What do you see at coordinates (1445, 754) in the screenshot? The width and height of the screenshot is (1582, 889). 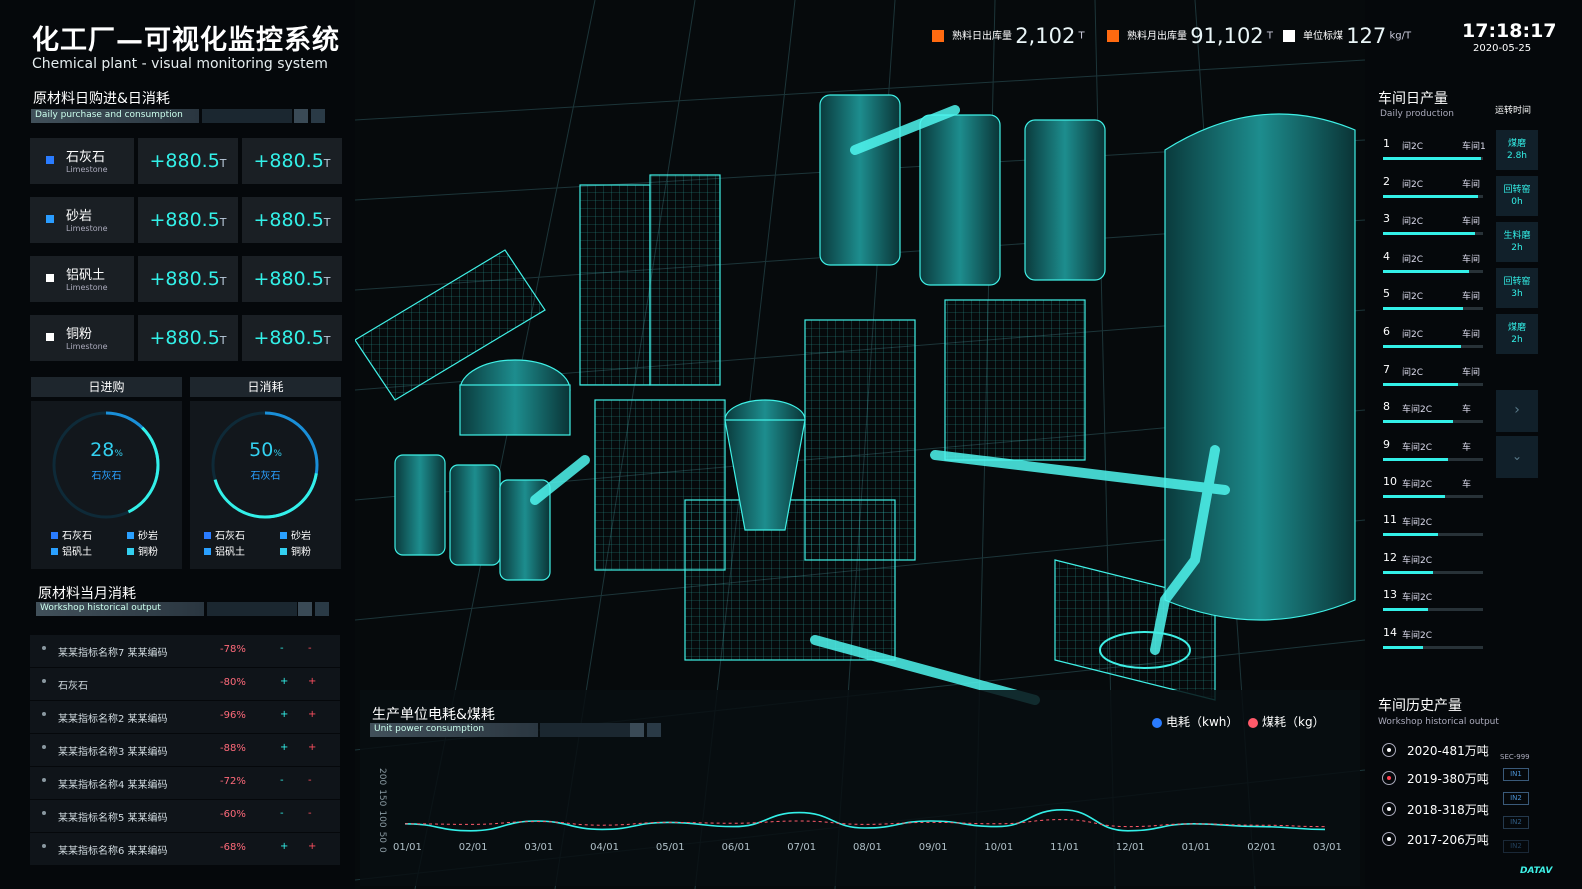 I see `history-year-item: 2020-481万吨` at bounding box center [1445, 754].